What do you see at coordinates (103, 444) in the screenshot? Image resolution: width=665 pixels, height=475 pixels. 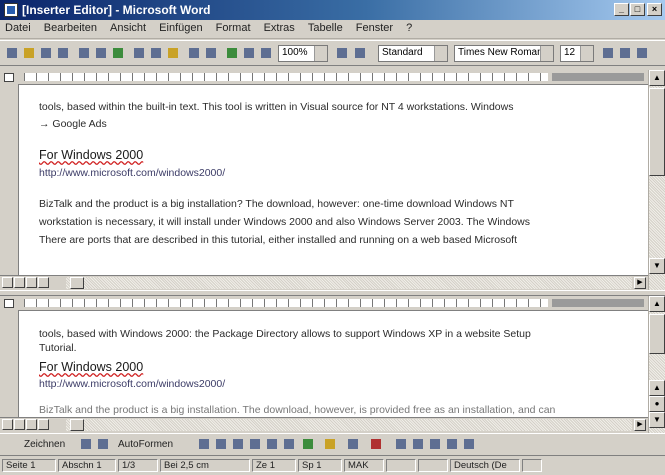 I see `rotate-icon` at bounding box center [103, 444].